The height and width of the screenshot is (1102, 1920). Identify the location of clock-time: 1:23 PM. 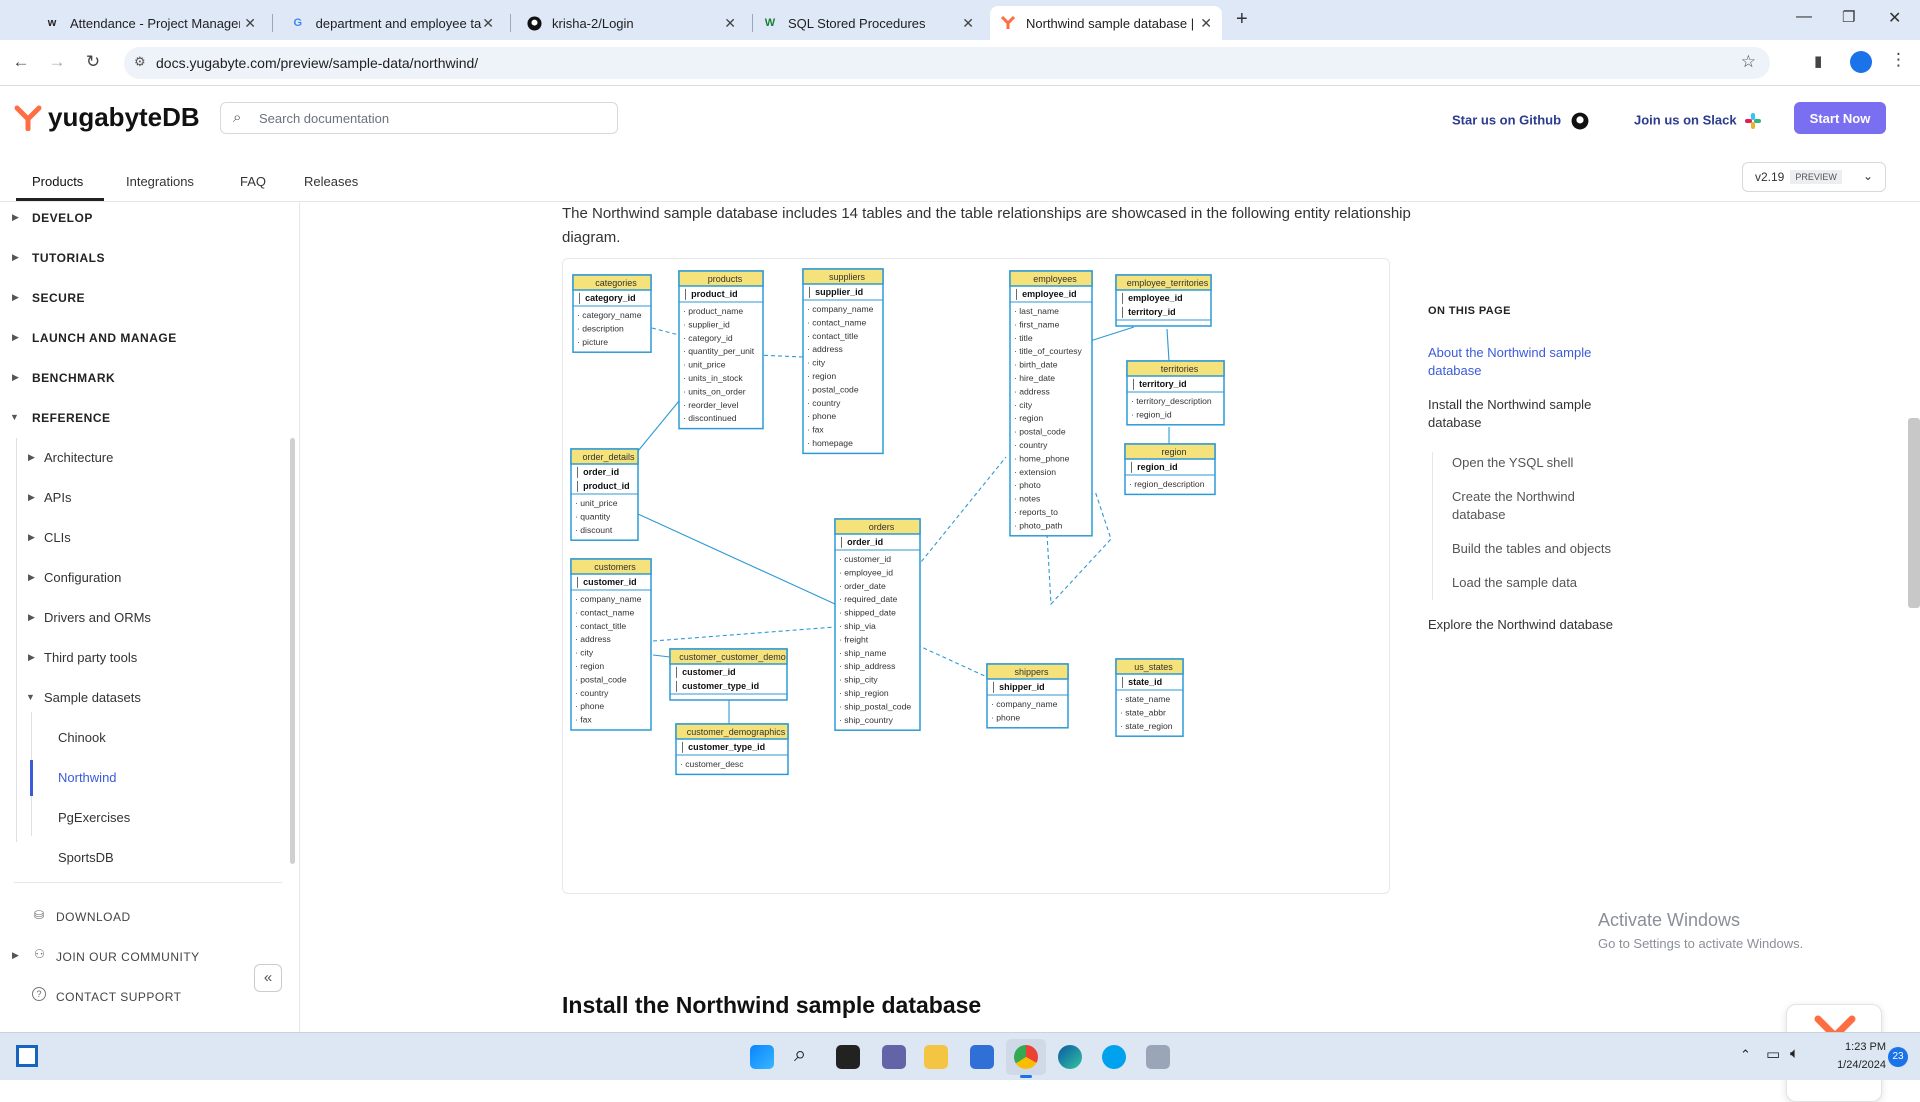
(1856, 1047).